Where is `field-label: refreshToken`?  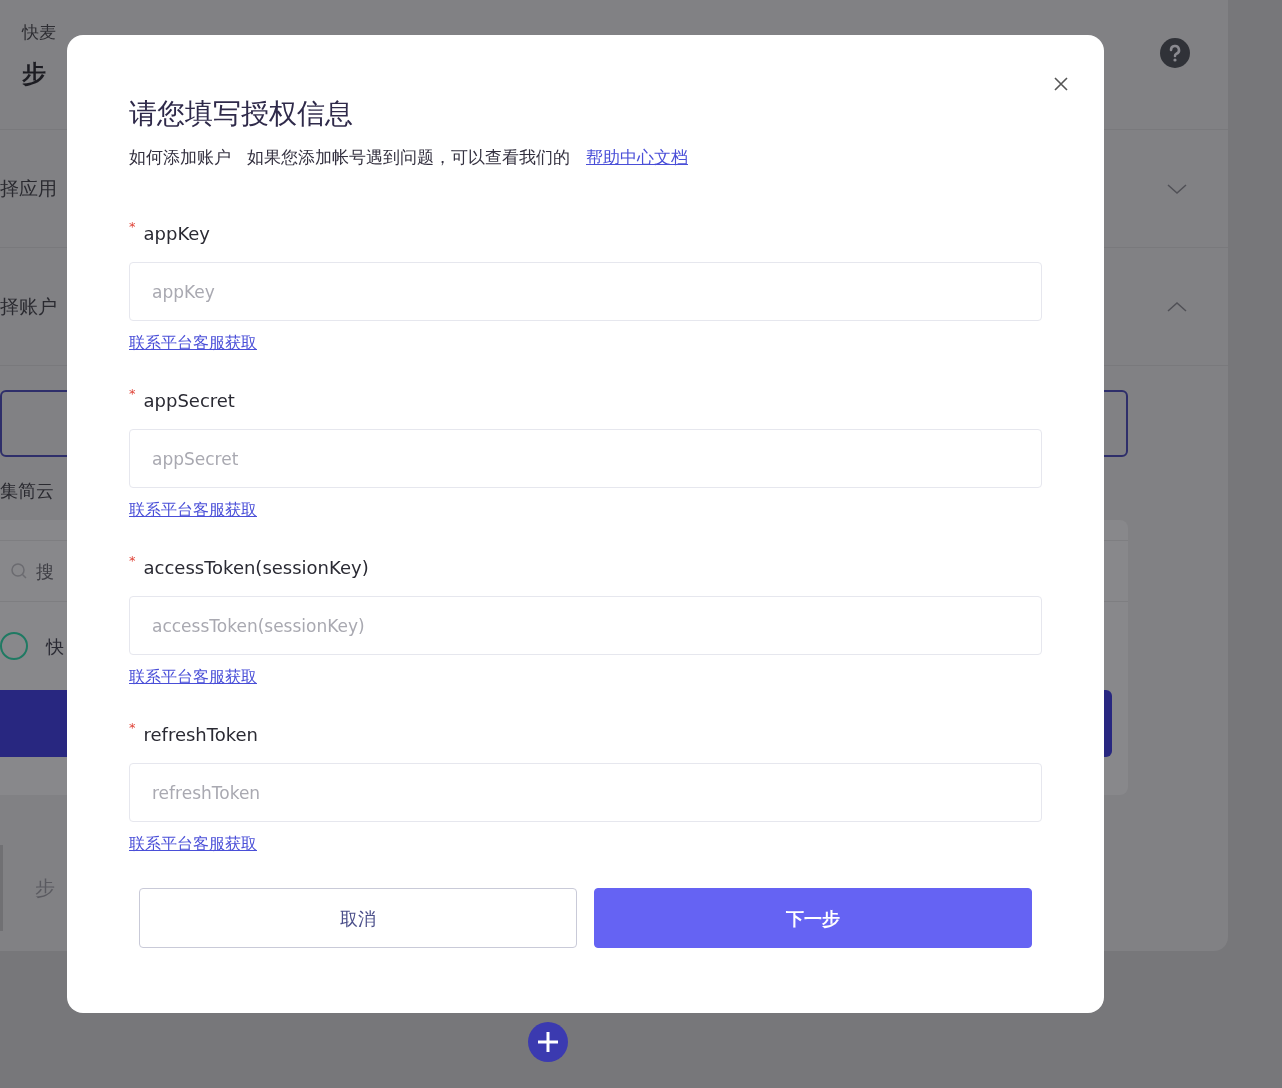 field-label: refreshToken is located at coordinates (200, 735).